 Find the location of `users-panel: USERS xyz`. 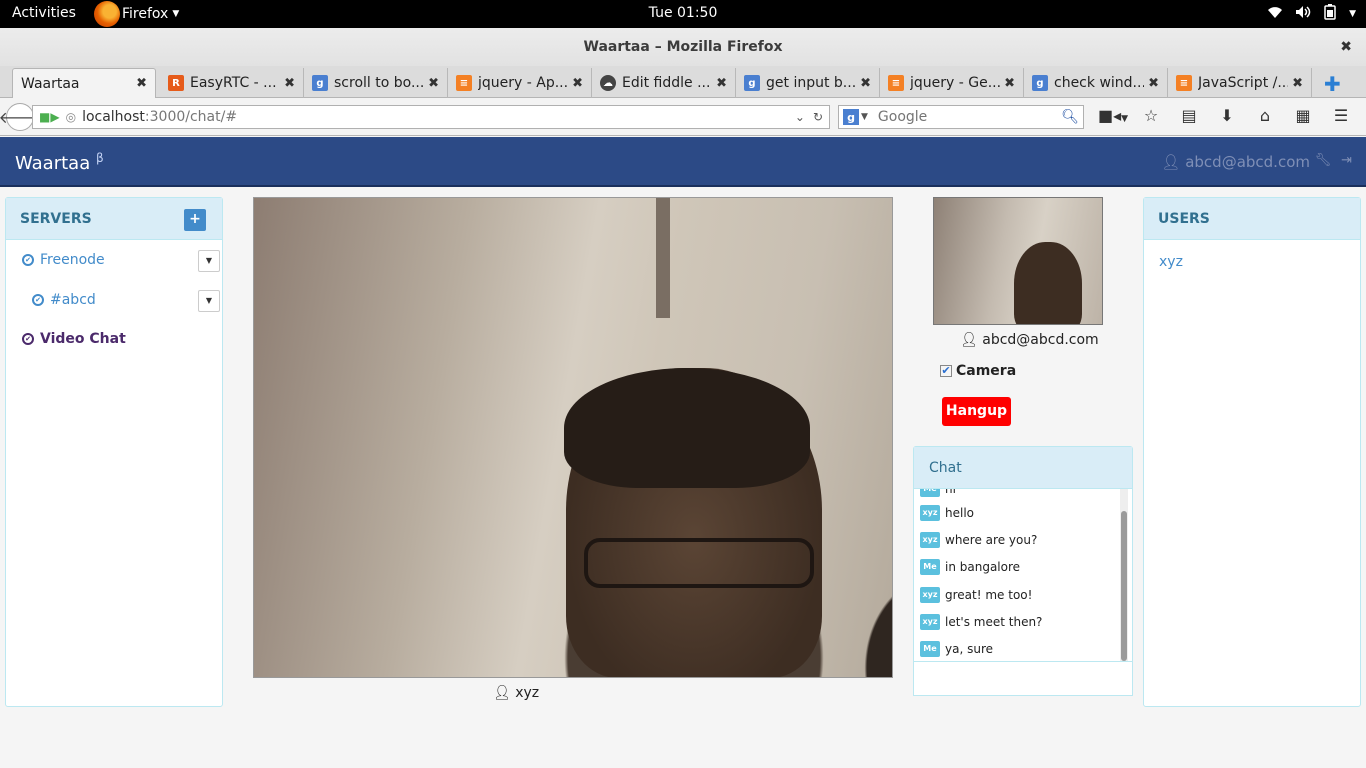

users-panel: USERS xyz is located at coordinates (1252, 452).